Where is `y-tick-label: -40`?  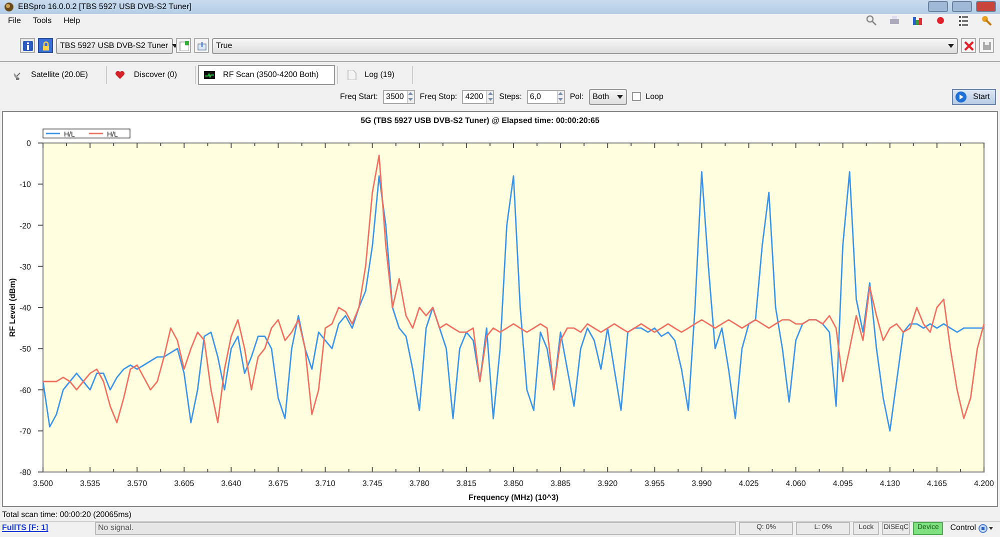
y-tick-label: -40 is located at coordinates (25, 308).